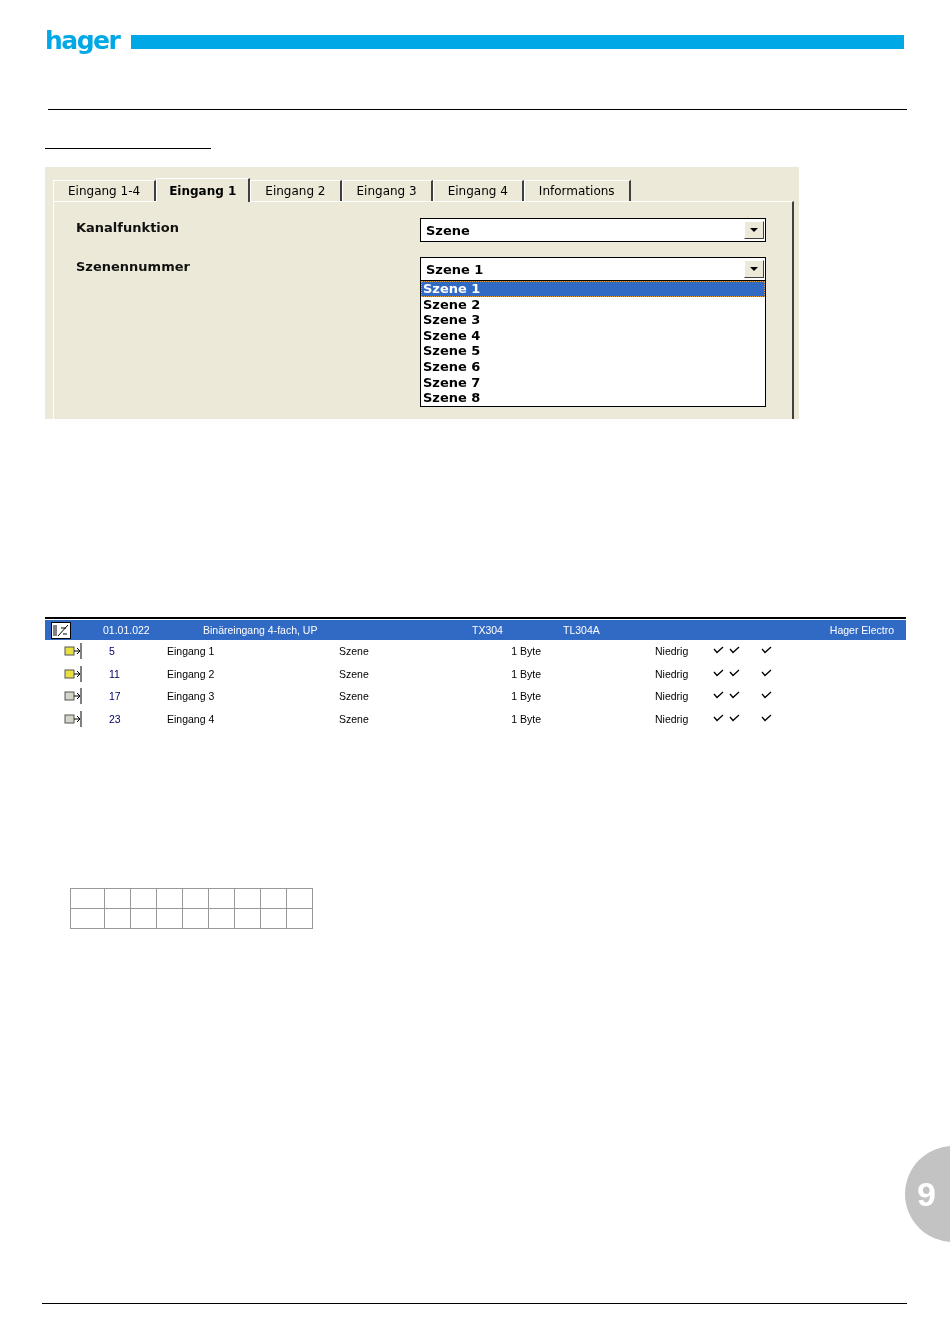 This screenshot has width=950, height=1344. What do you see at coordinates (296, 190) in the screenshot?
I see `tab: Eingang 2` at bounding box center [296, 190].